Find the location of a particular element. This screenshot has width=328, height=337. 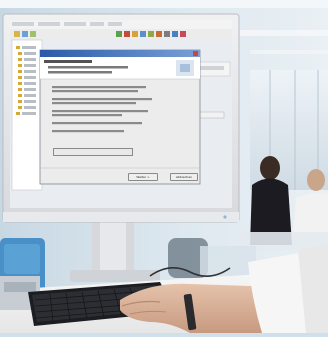

person-head-right is located at coordinates (316, 180).